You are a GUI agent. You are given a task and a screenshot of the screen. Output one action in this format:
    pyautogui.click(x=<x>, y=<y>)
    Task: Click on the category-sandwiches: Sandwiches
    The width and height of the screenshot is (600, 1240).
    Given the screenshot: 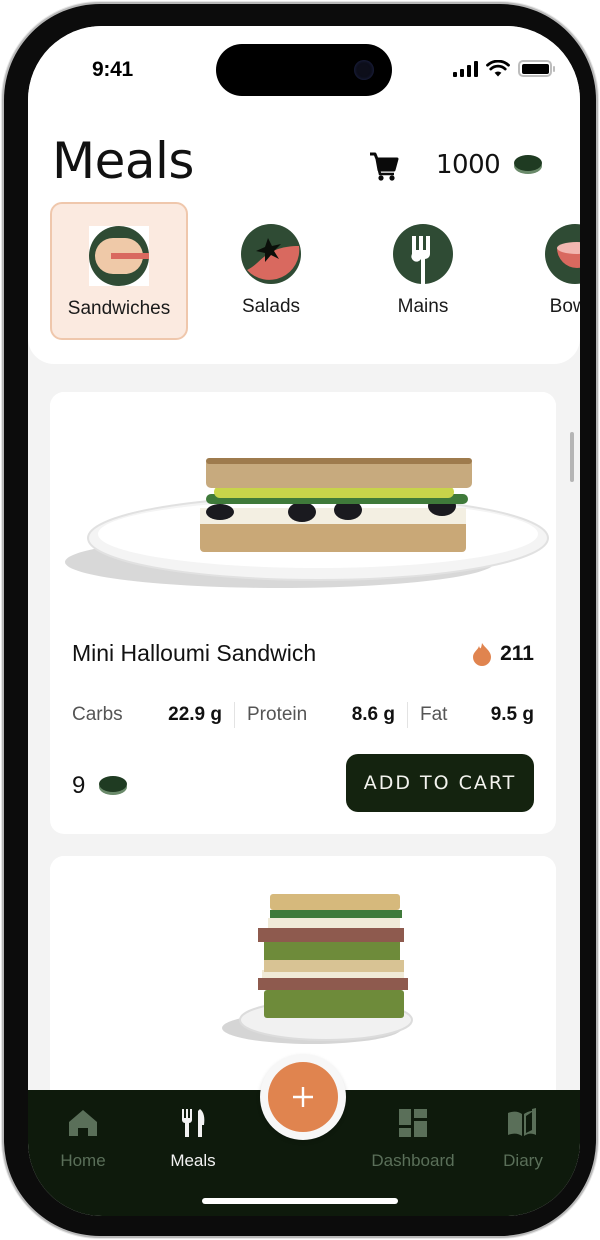 What is the action you would take?
    pyautogui.click(x=119, y=271)
    